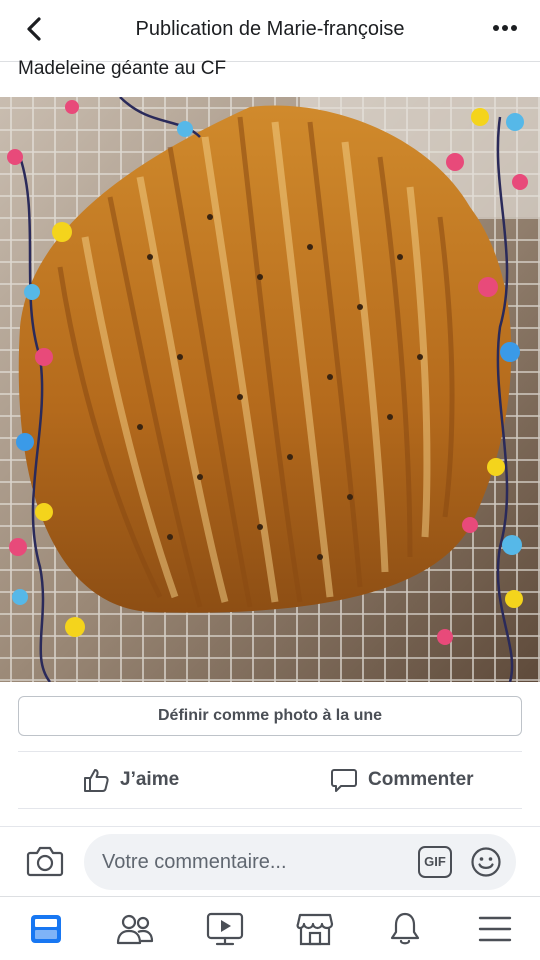  I want to click on comment-label: Commenter, so click(421, 779).